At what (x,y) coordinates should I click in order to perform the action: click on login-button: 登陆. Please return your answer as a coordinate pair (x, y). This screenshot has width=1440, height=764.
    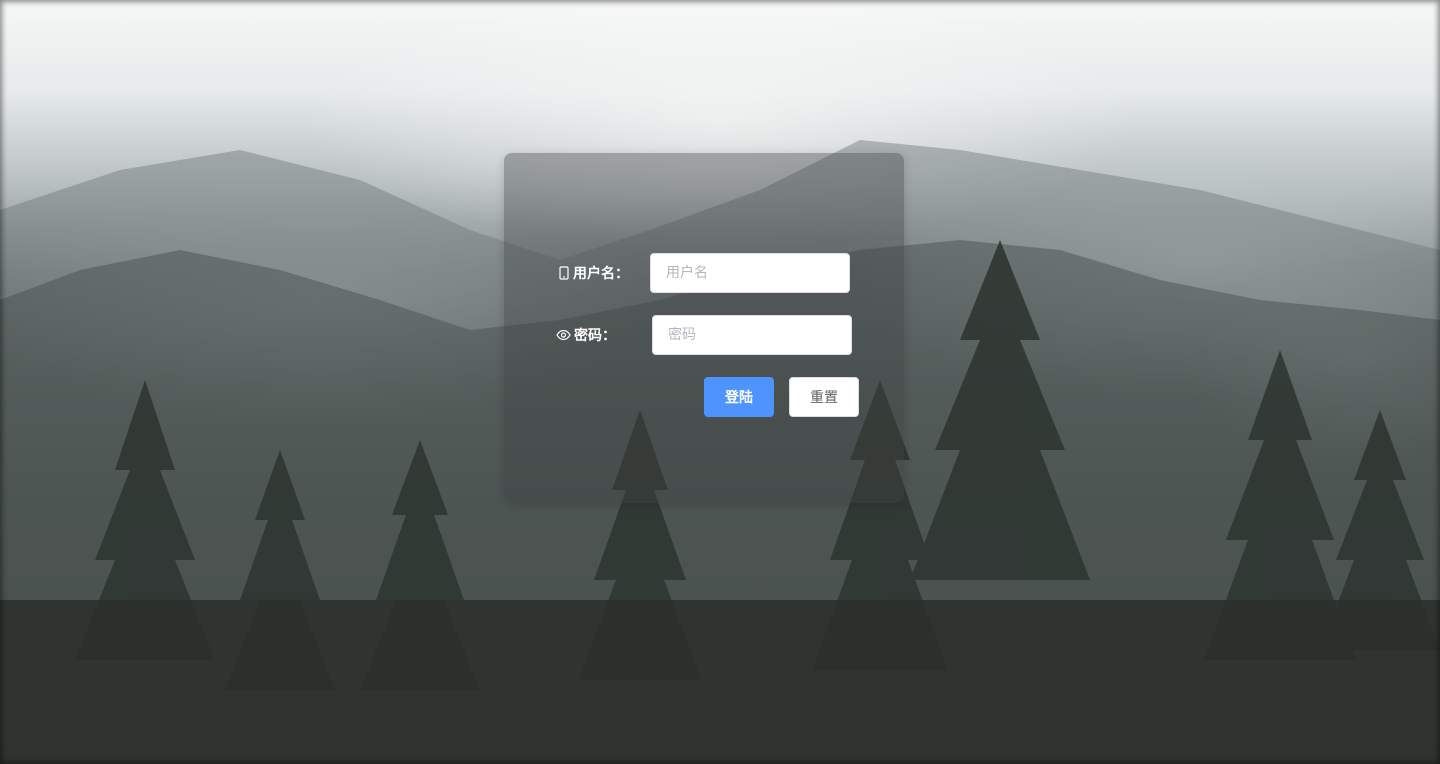
    Looking at the image, I should click on (739, 397).